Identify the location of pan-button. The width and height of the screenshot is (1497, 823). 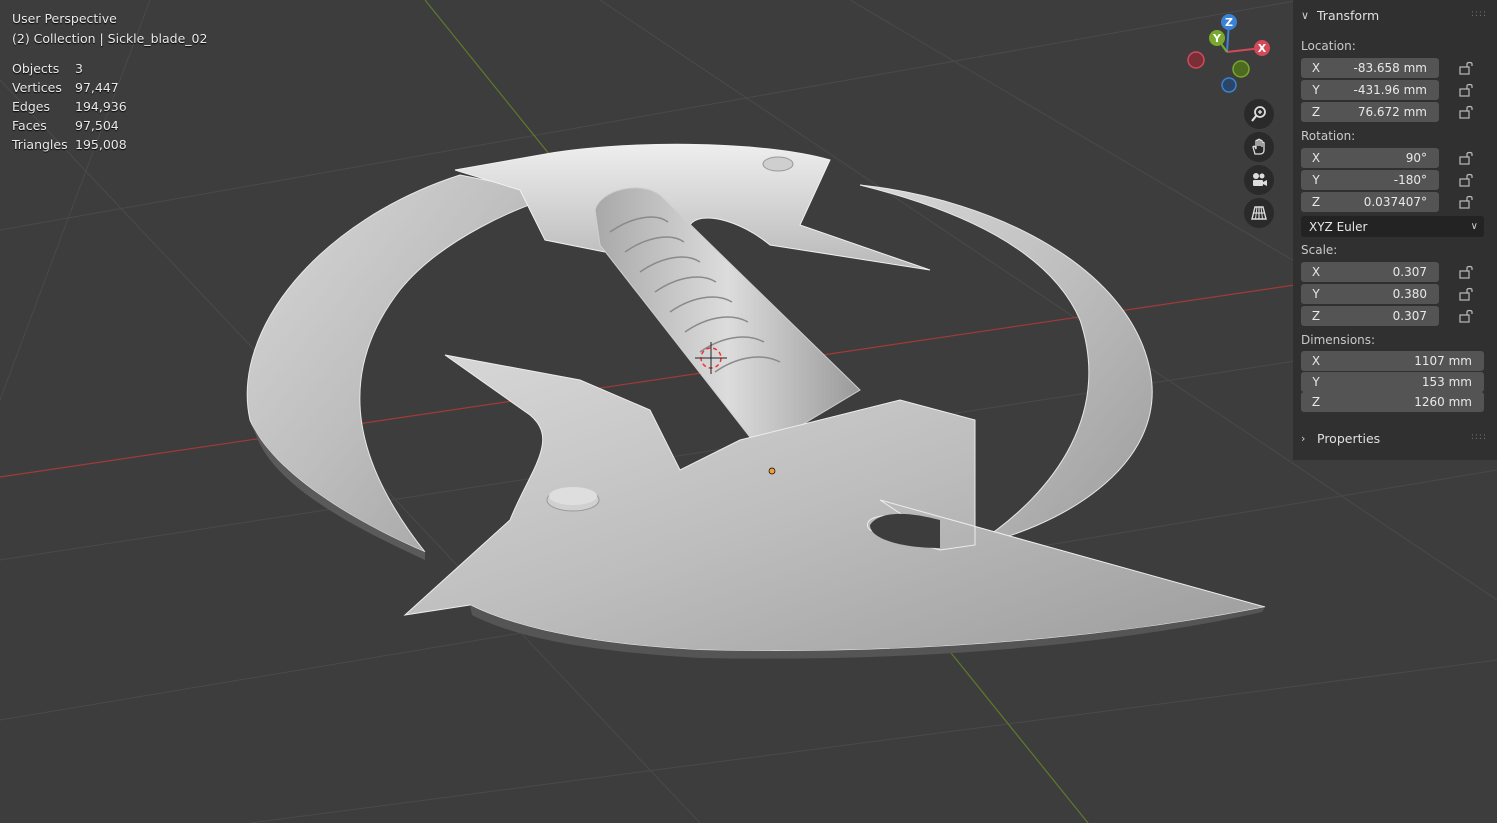
(1259, 147).